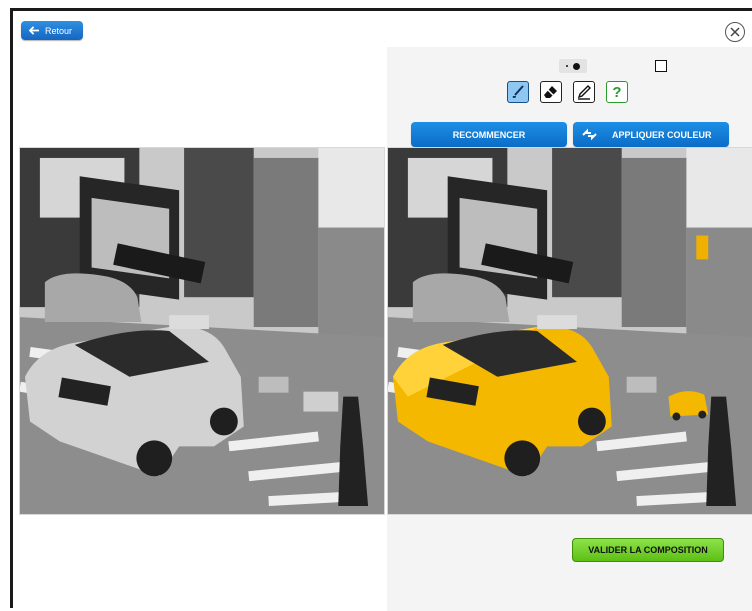  I want to click on validate-composition-label: VALIDER LA COMPOSITION, so click(648, 550).